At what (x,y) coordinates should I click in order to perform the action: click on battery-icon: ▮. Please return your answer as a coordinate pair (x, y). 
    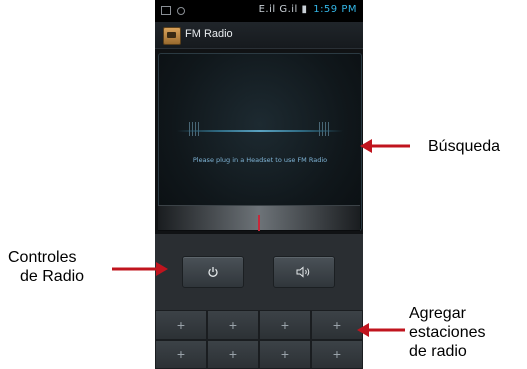
    Looking at the image, I should click on (304, 9).